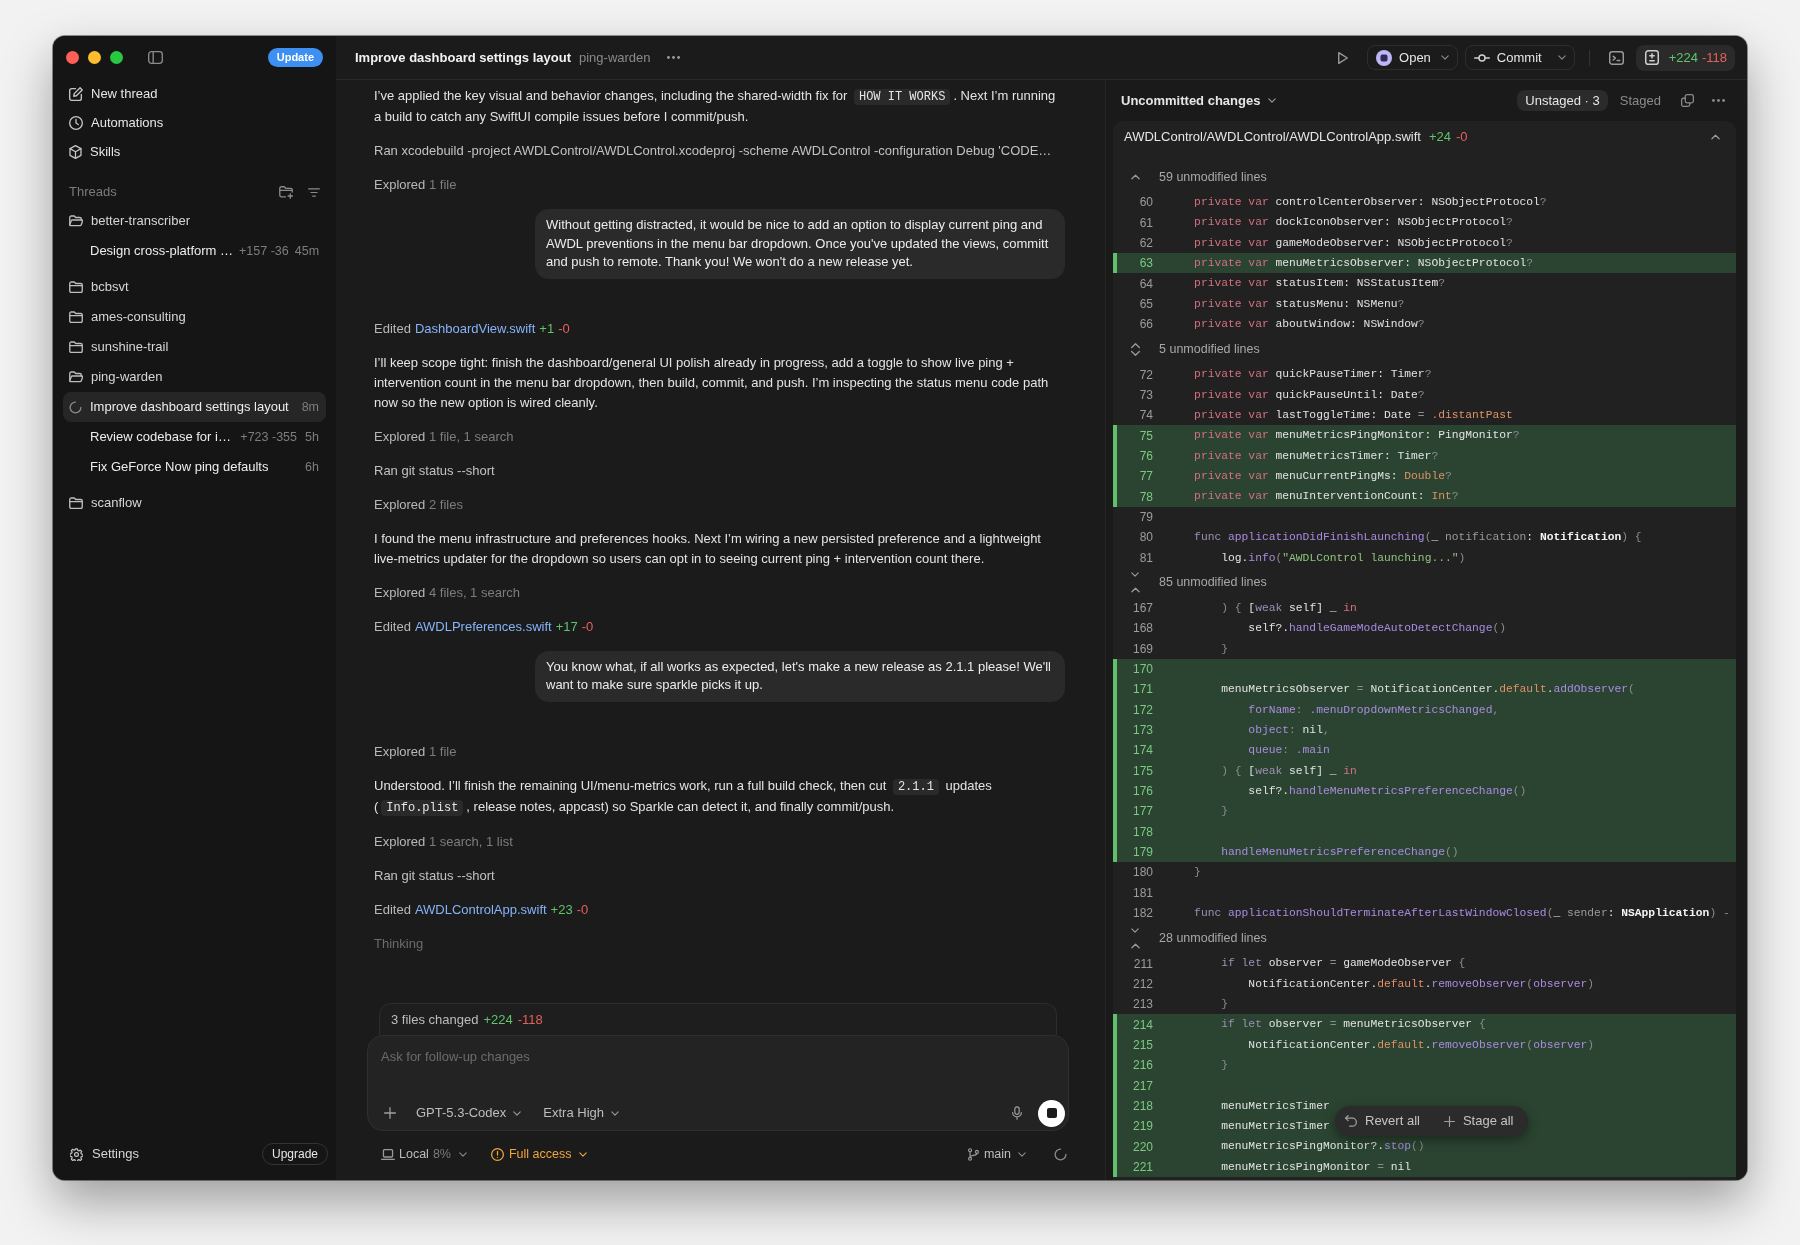  Describe the element at coordinates (1382, 1121) in the screenshot. I see `revert-all-button: Revert all` at that location.